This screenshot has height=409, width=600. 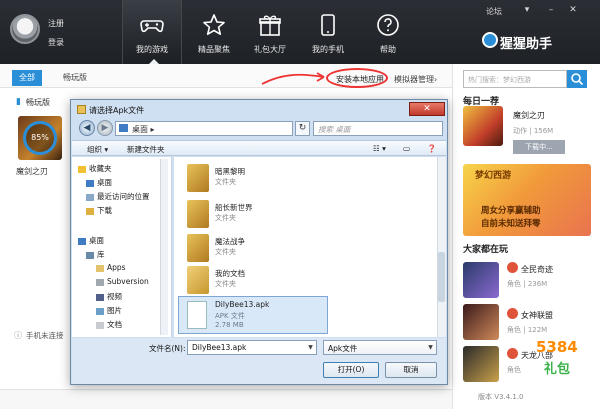 I want to click on picture-icon, so click(x=100, y=311).